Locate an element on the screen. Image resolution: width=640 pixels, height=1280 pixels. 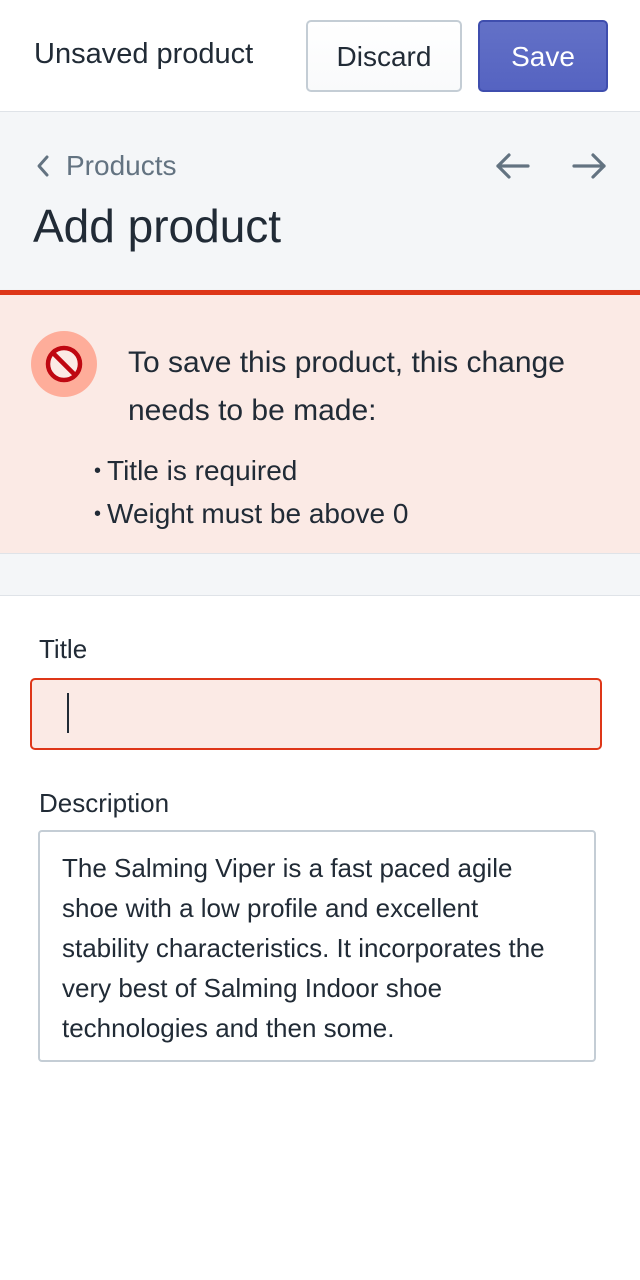
arrow-left-icon is located at coordinates (512, 166).